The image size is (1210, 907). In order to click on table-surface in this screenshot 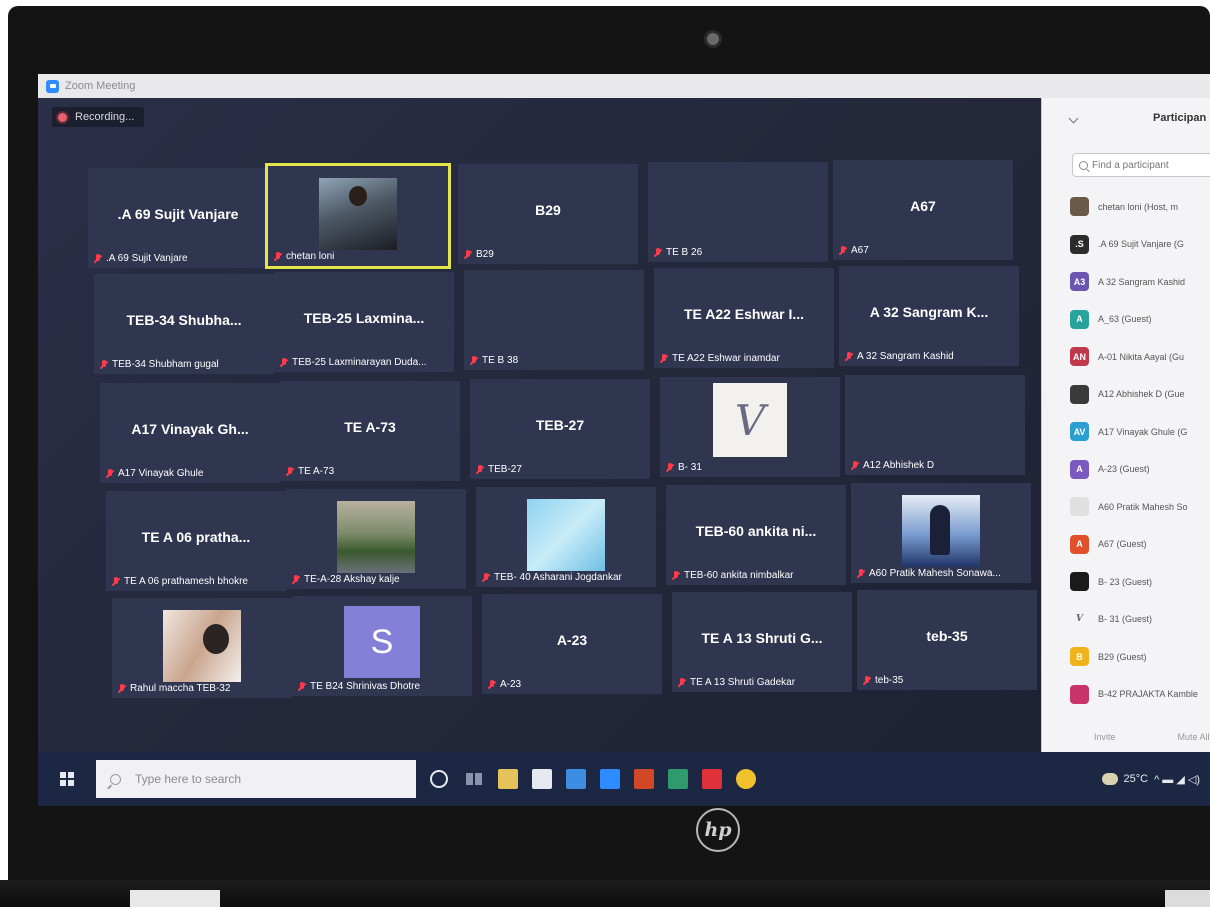, I will do `click(175, 898)`.